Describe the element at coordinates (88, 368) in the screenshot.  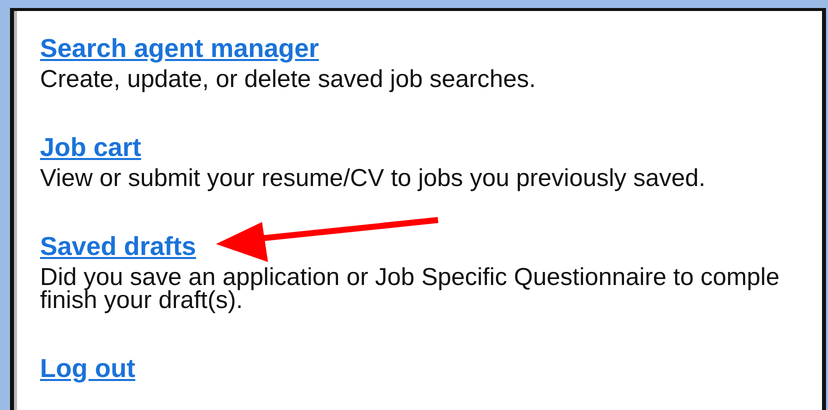
I see `menu-link: Log out` at that location.